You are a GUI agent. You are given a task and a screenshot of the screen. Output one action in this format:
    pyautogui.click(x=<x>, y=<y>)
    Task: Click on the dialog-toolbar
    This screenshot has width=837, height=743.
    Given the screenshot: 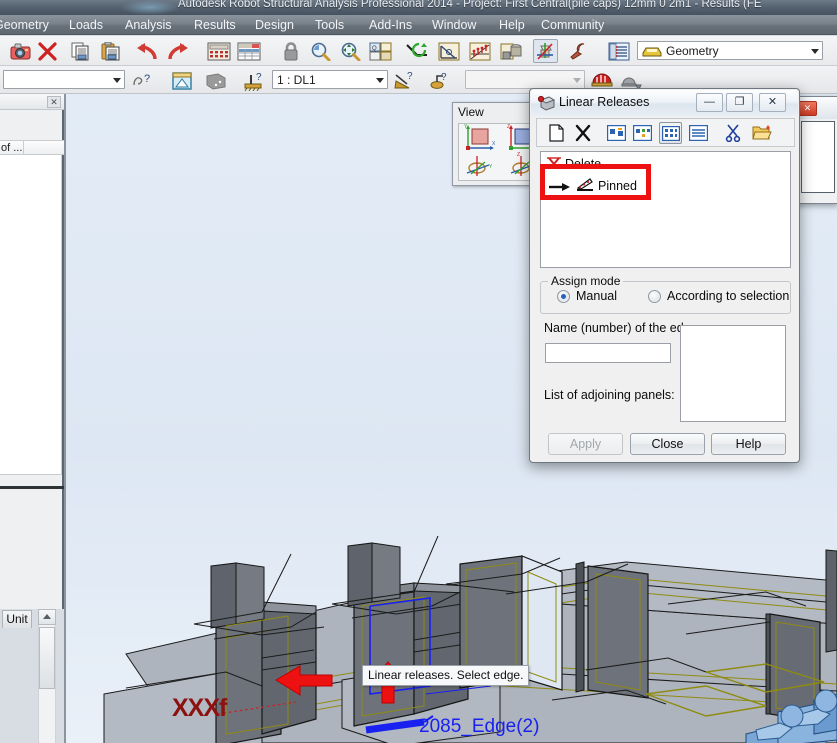 What is the action you would take?
    pyautogui.click(x=665, y=132)
    